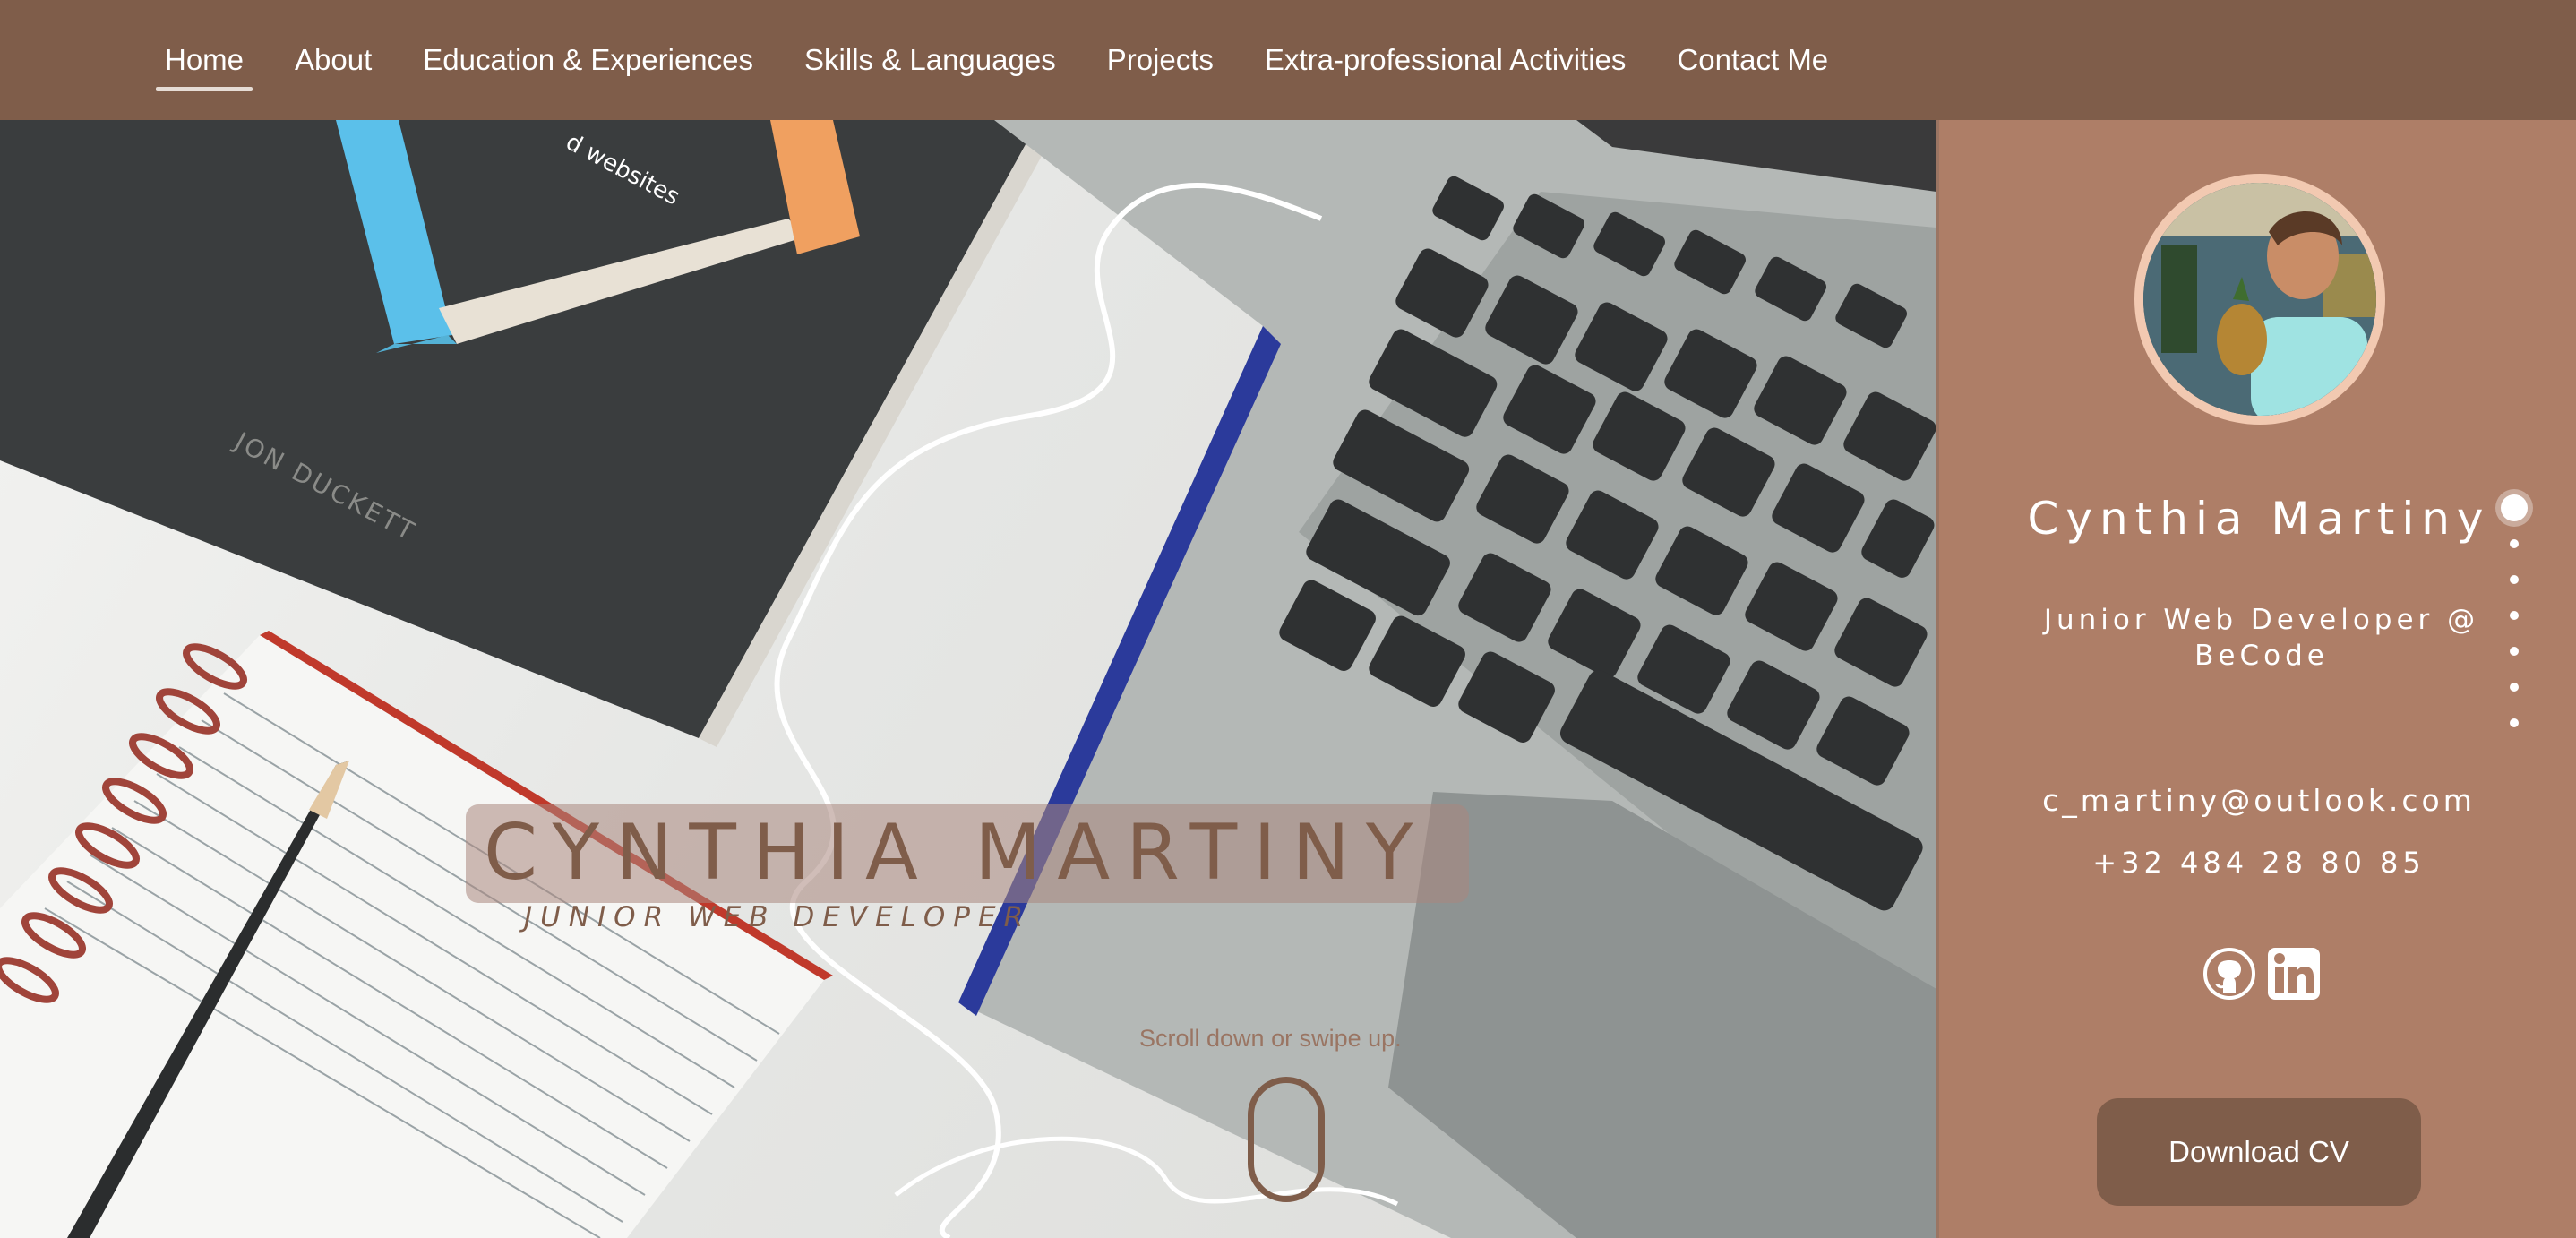  What do you see at coordinates (204, 60) in the screenshot?
I see `nav-item-home: Home` at bounding box center [204, 60].